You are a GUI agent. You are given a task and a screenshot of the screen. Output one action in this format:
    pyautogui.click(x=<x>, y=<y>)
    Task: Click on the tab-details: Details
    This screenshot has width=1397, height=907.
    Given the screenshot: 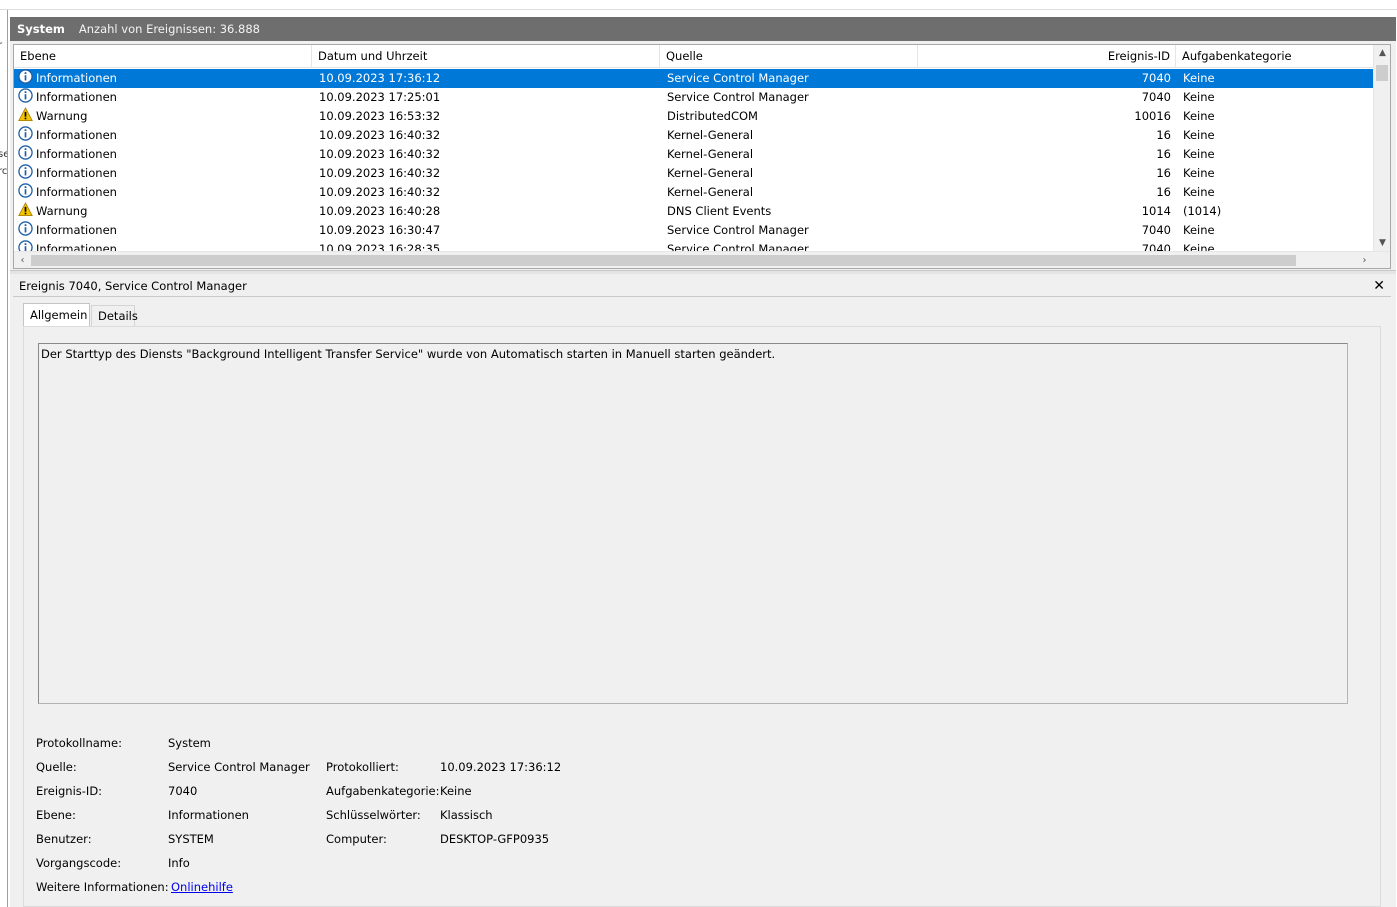 What is the action you would take?
    pyautogui.click(x=114, y=315)
    